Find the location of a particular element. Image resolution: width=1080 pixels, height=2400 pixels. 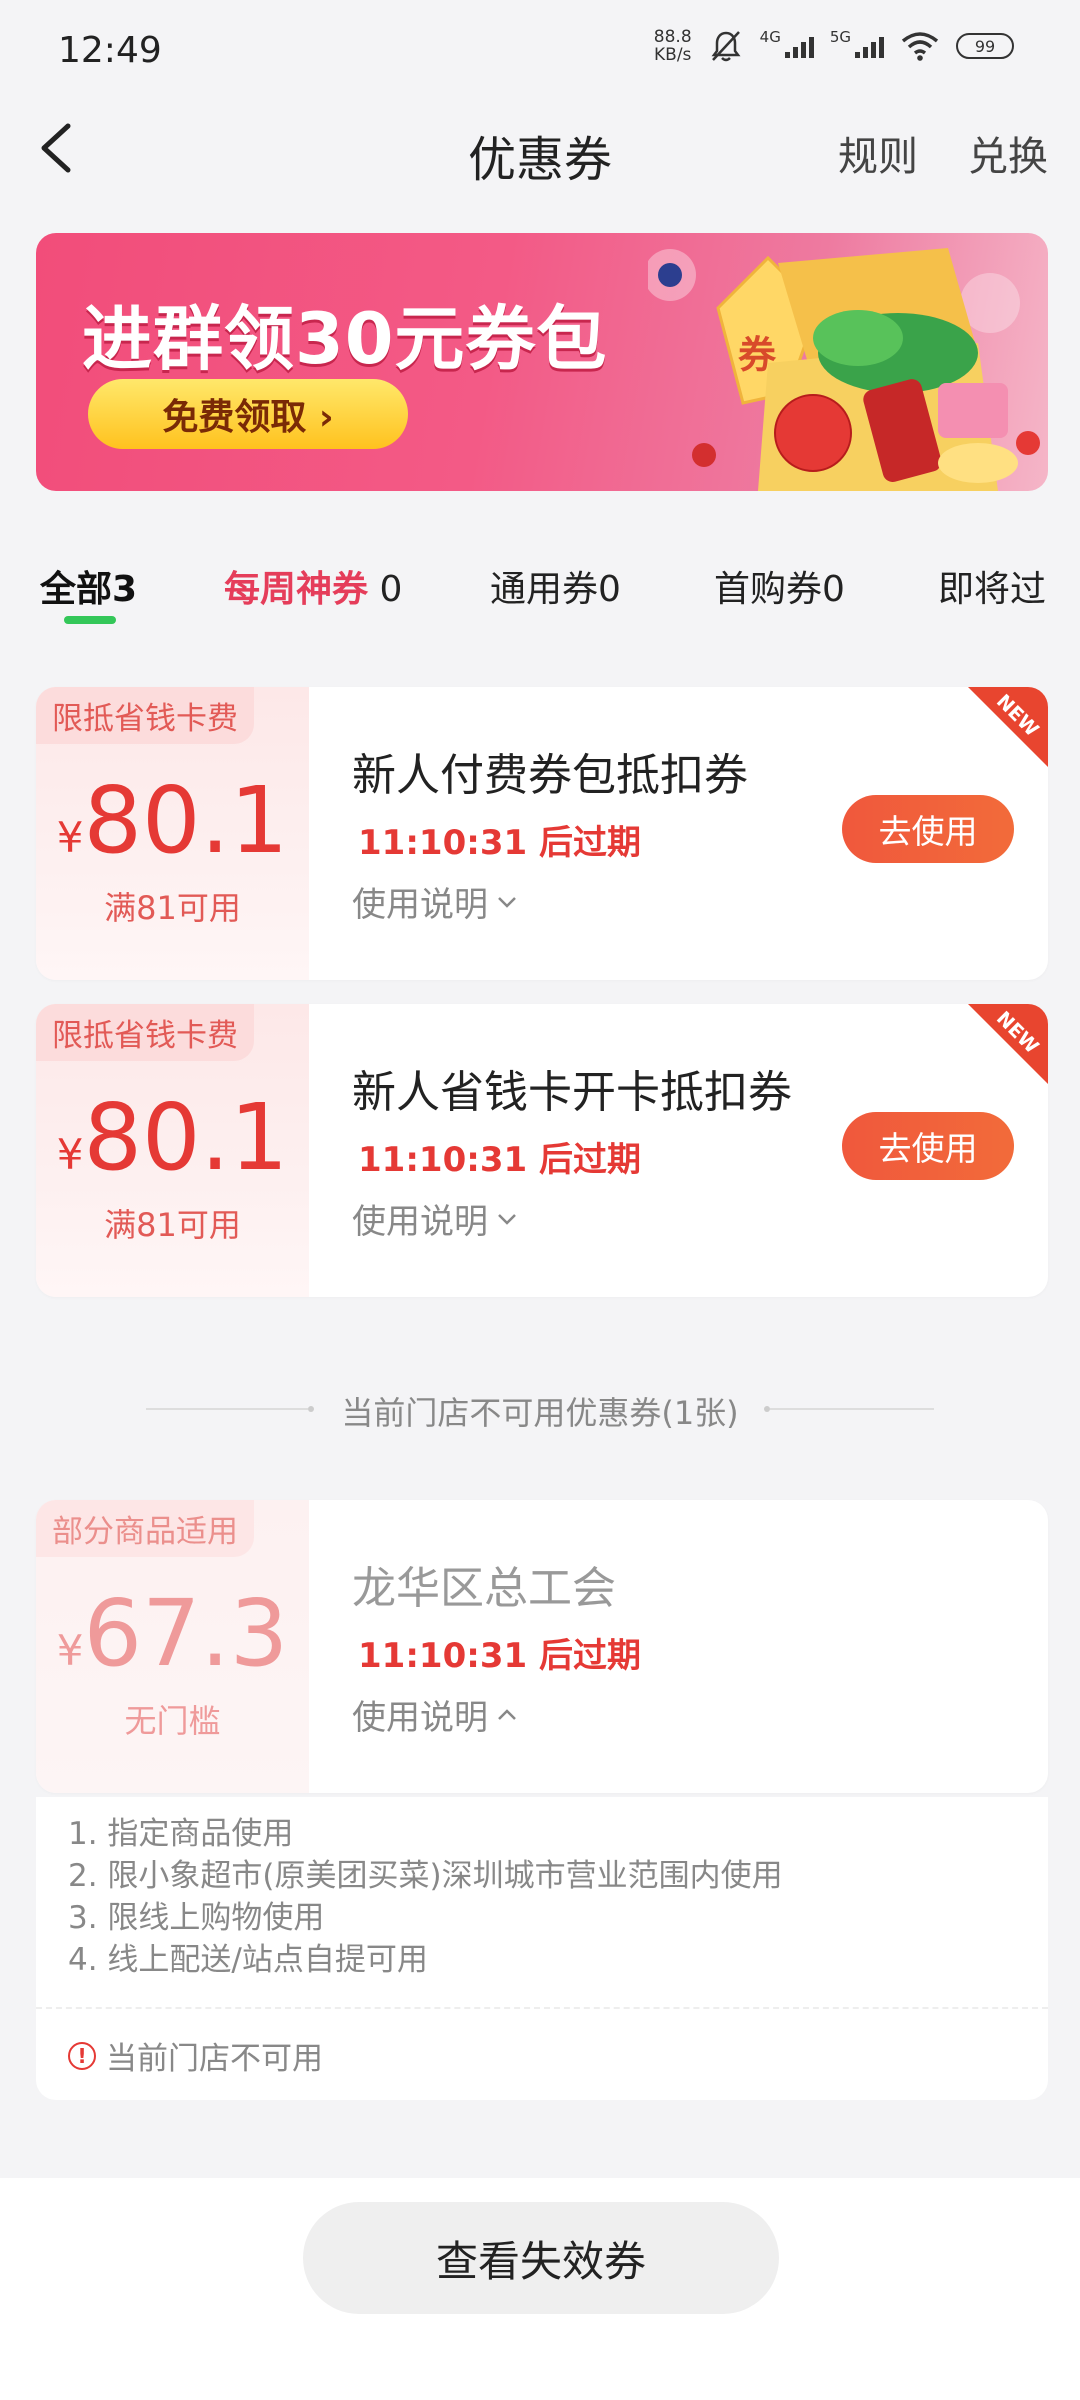

tab-general-coupons: 通用券0 is located at coordinates (555, 586).